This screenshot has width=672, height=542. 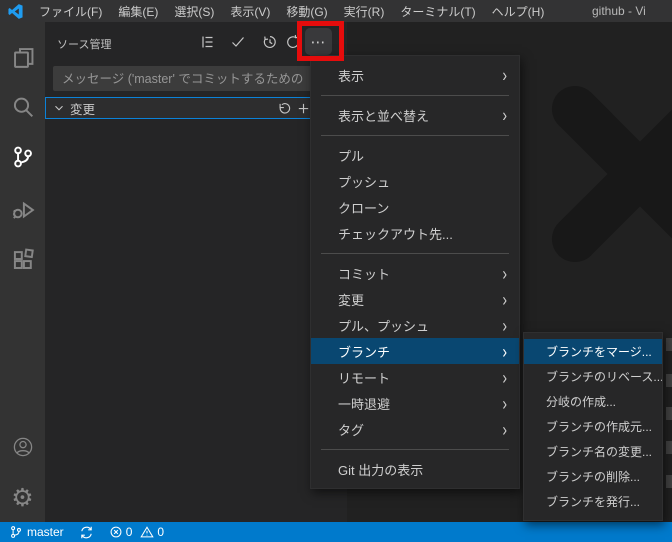 I want to click on menu-item-label: 変更, so click(x=351, y=300).